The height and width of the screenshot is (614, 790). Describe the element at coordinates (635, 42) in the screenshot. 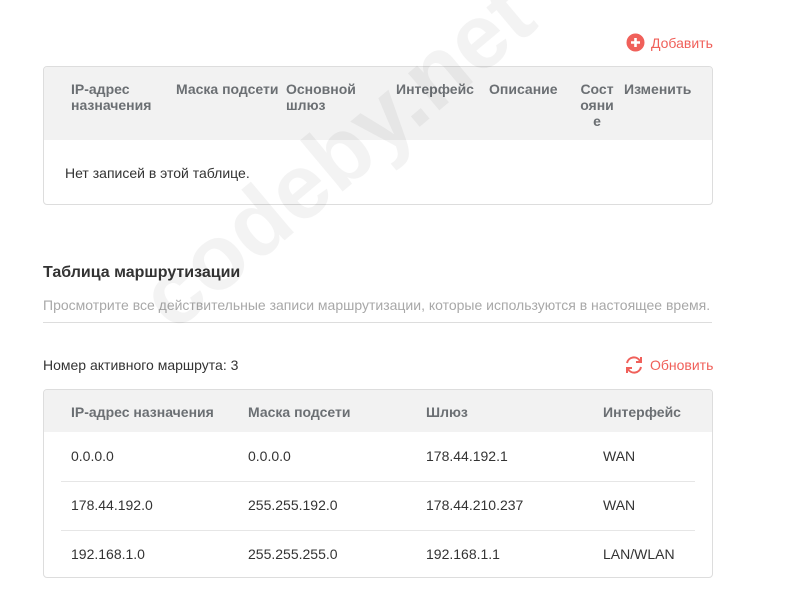

I see `plus-circle-icon` at that location.